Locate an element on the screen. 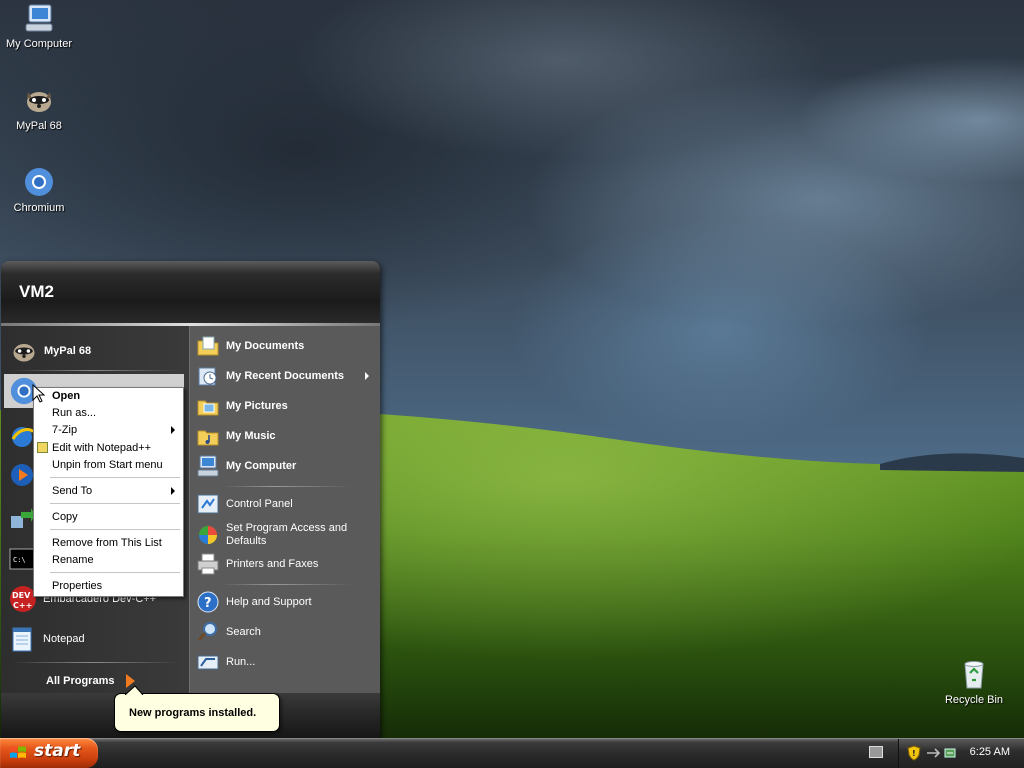 This screenshot has width=1024, height=768. start-item-label: Notepad is located at coordinates (64, 639).